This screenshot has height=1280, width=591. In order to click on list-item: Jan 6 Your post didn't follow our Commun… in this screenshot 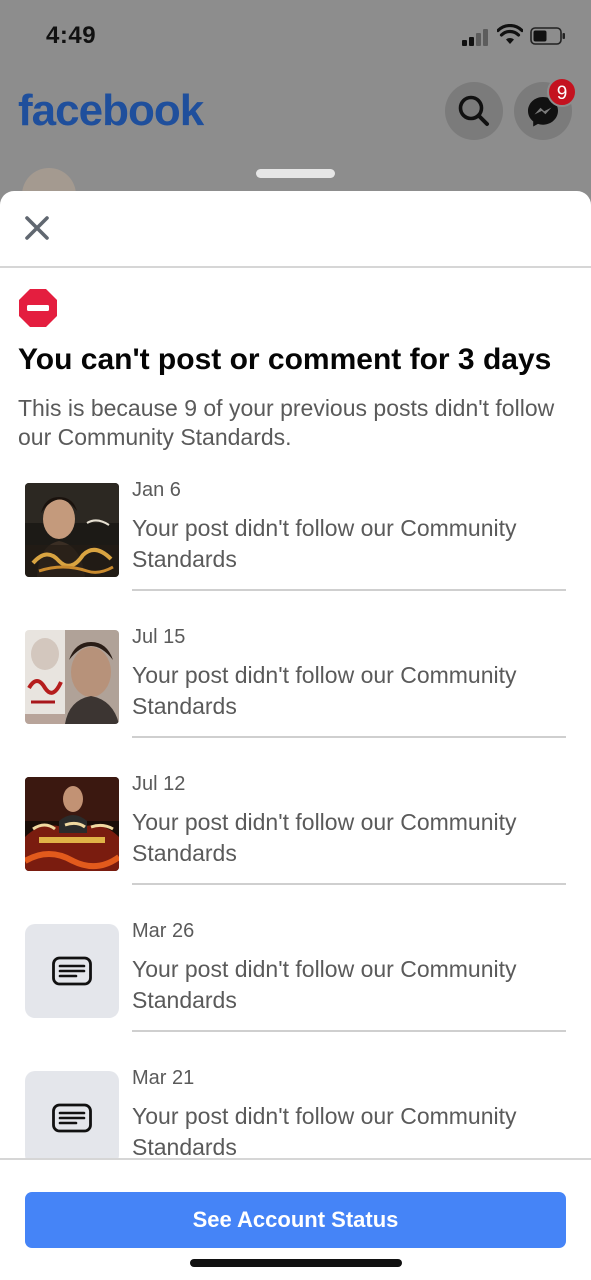, I will do `click(295, 546)`.